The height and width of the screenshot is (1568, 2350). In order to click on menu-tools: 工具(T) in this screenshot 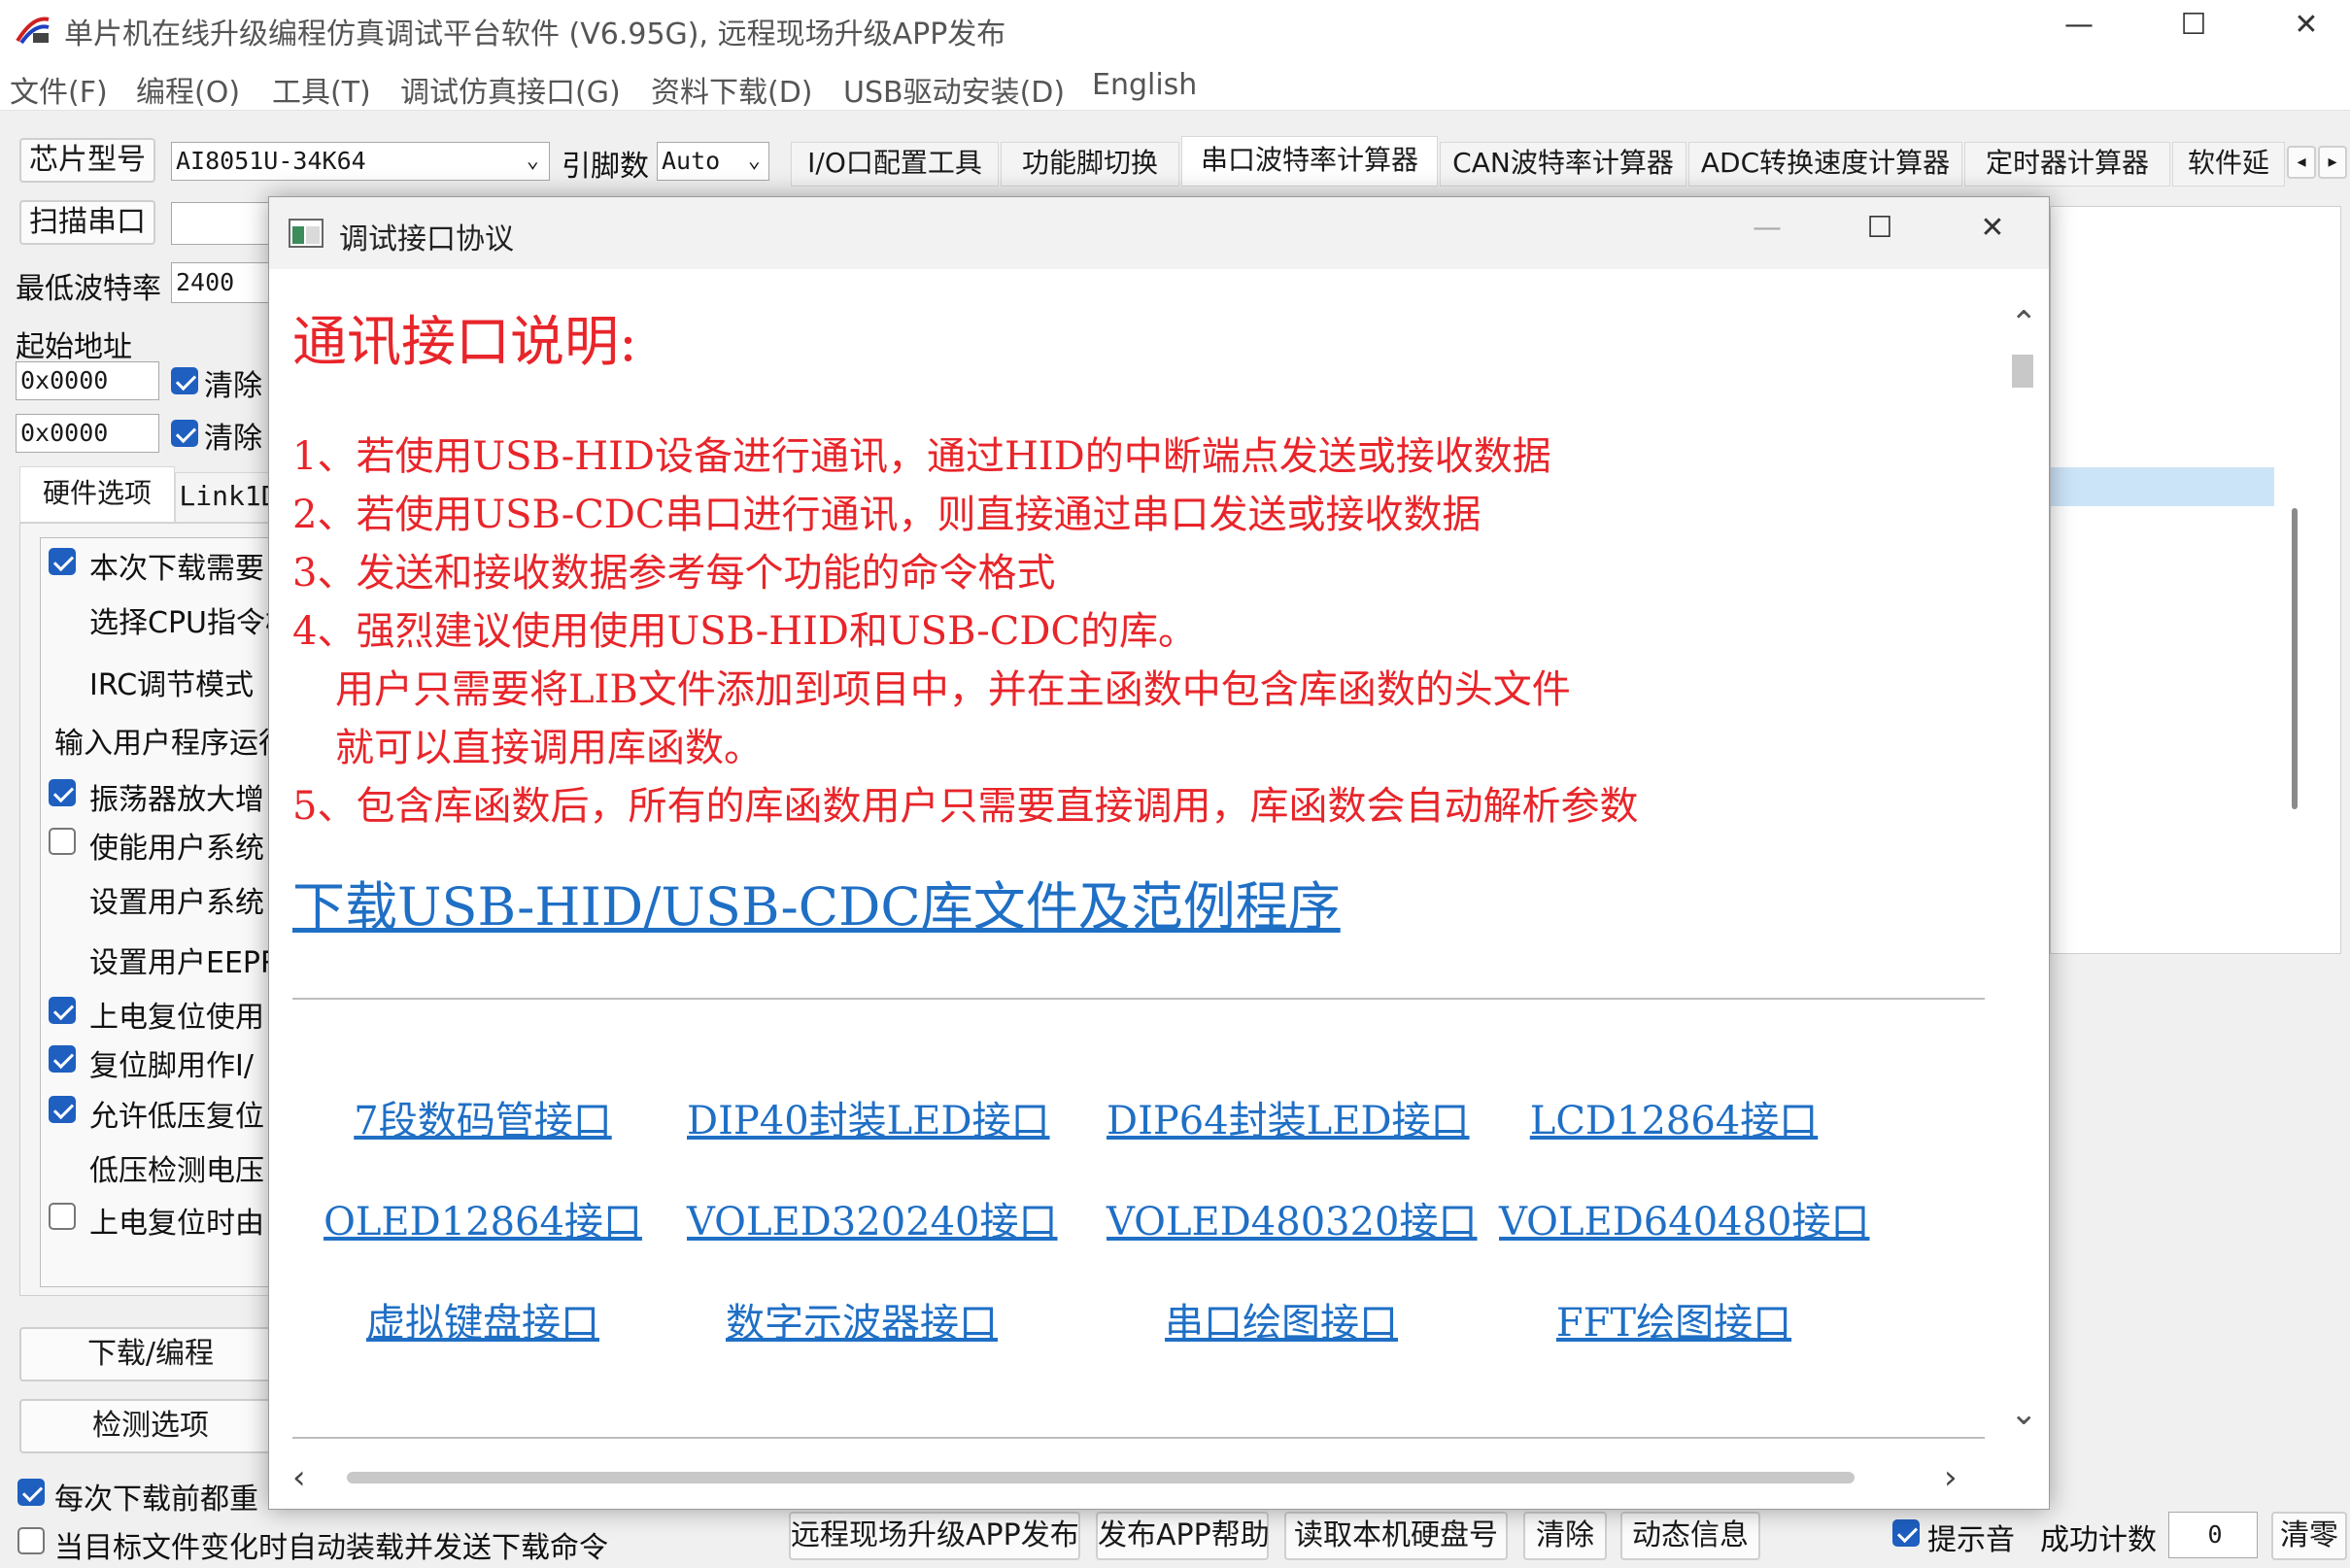, I will do `click(321, 89)`.